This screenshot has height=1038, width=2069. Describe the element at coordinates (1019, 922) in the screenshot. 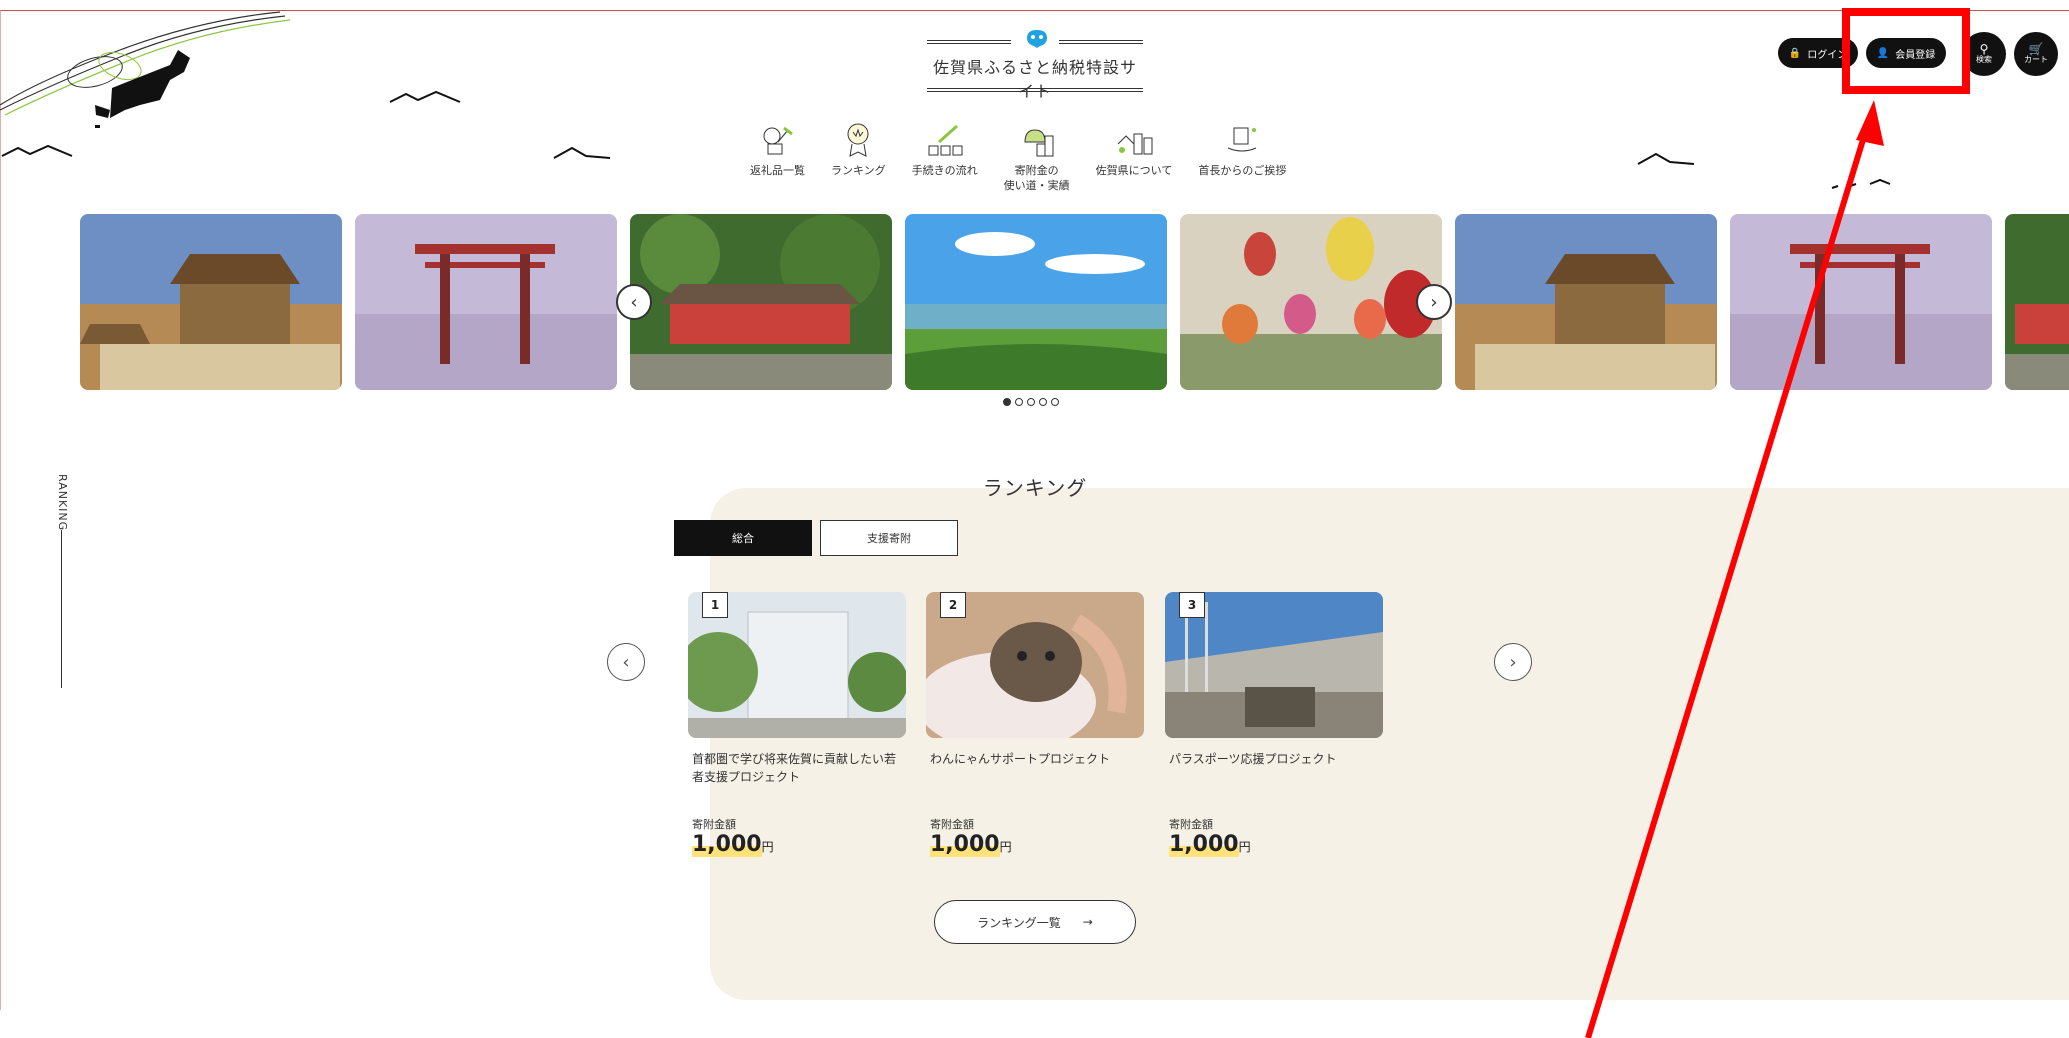

I see `ranking-list-label: ランキング一覧` at that location.